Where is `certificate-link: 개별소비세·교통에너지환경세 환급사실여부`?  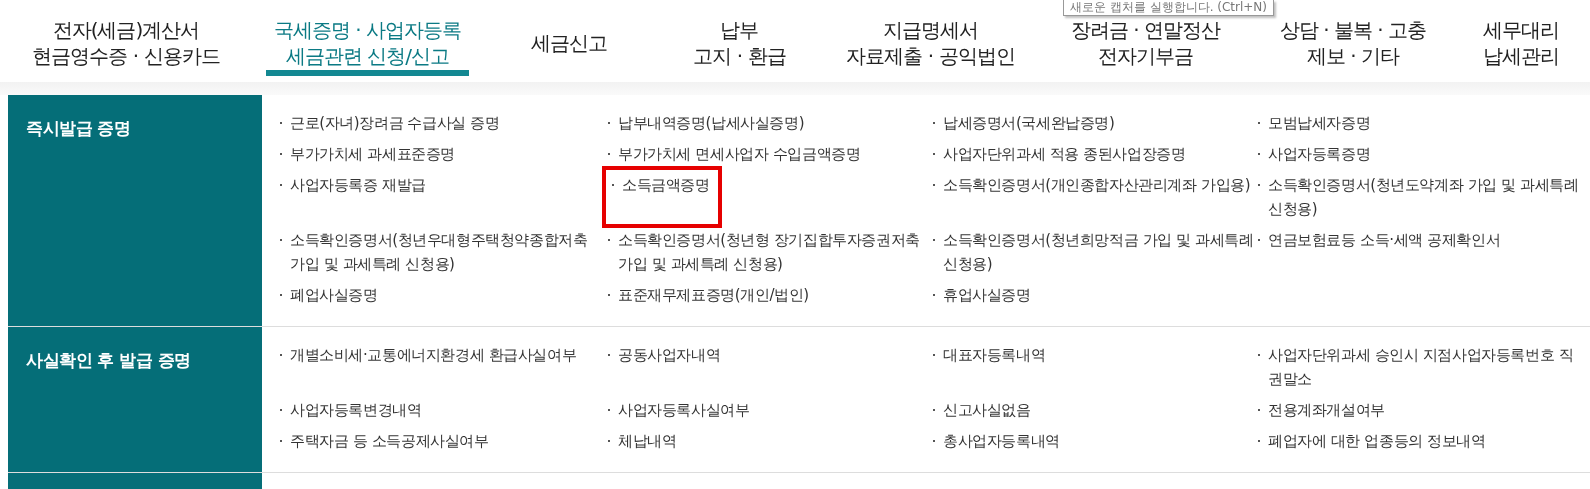
certificate-link: 개별소비세·교통에너지환경세 환급사실여부 is located at coordinates (427, 367).